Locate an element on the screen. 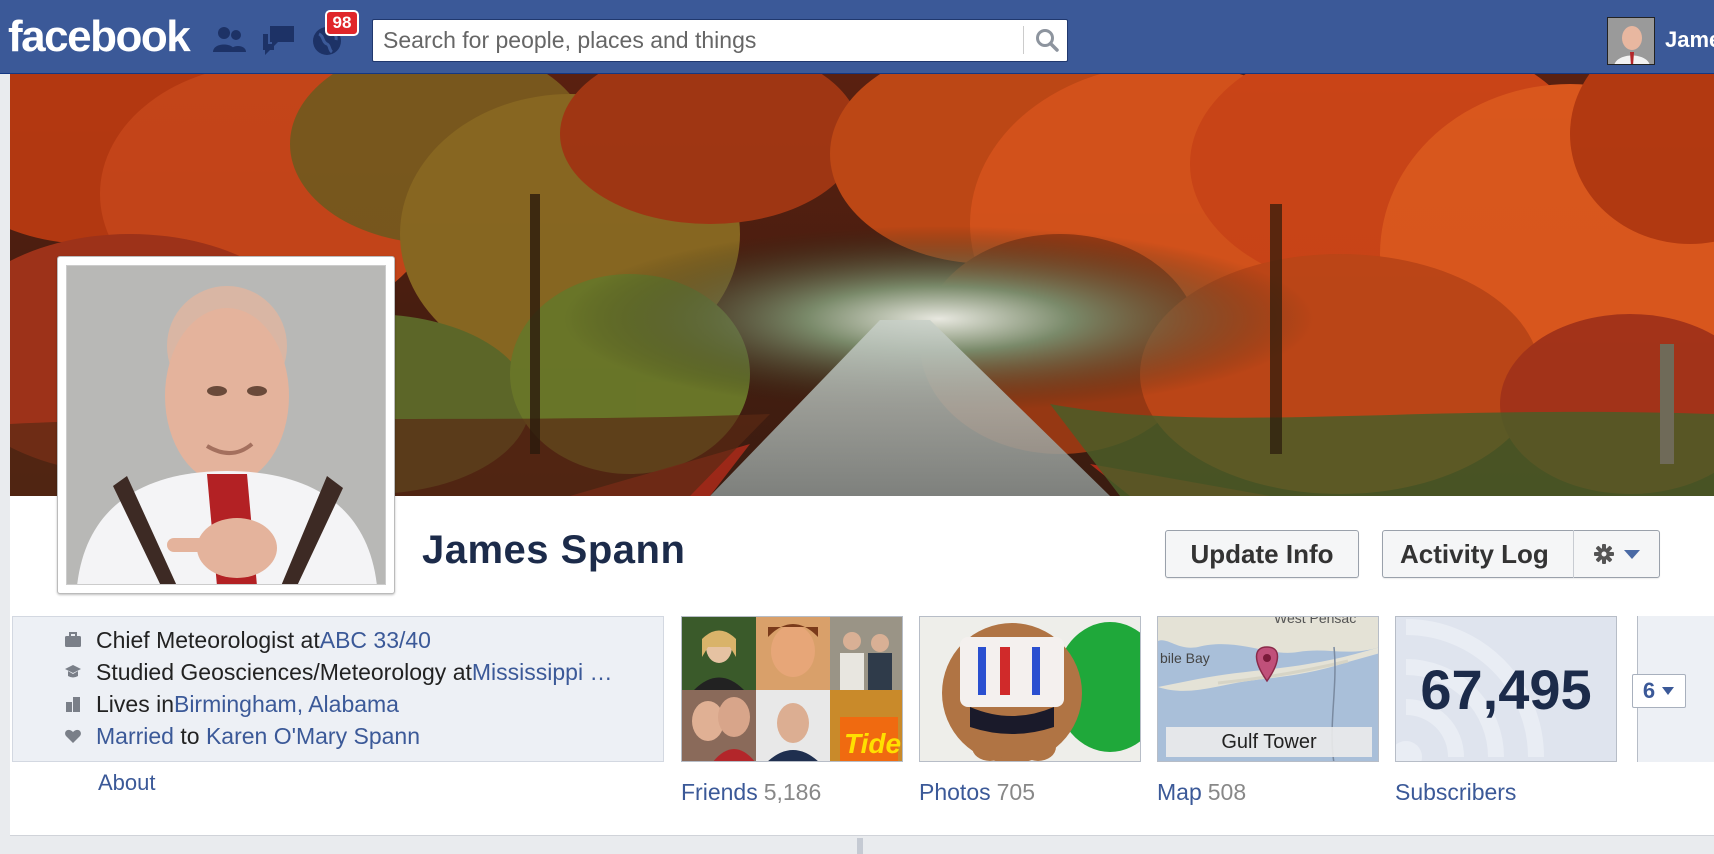  search-box is located at coordinates (720, 40).